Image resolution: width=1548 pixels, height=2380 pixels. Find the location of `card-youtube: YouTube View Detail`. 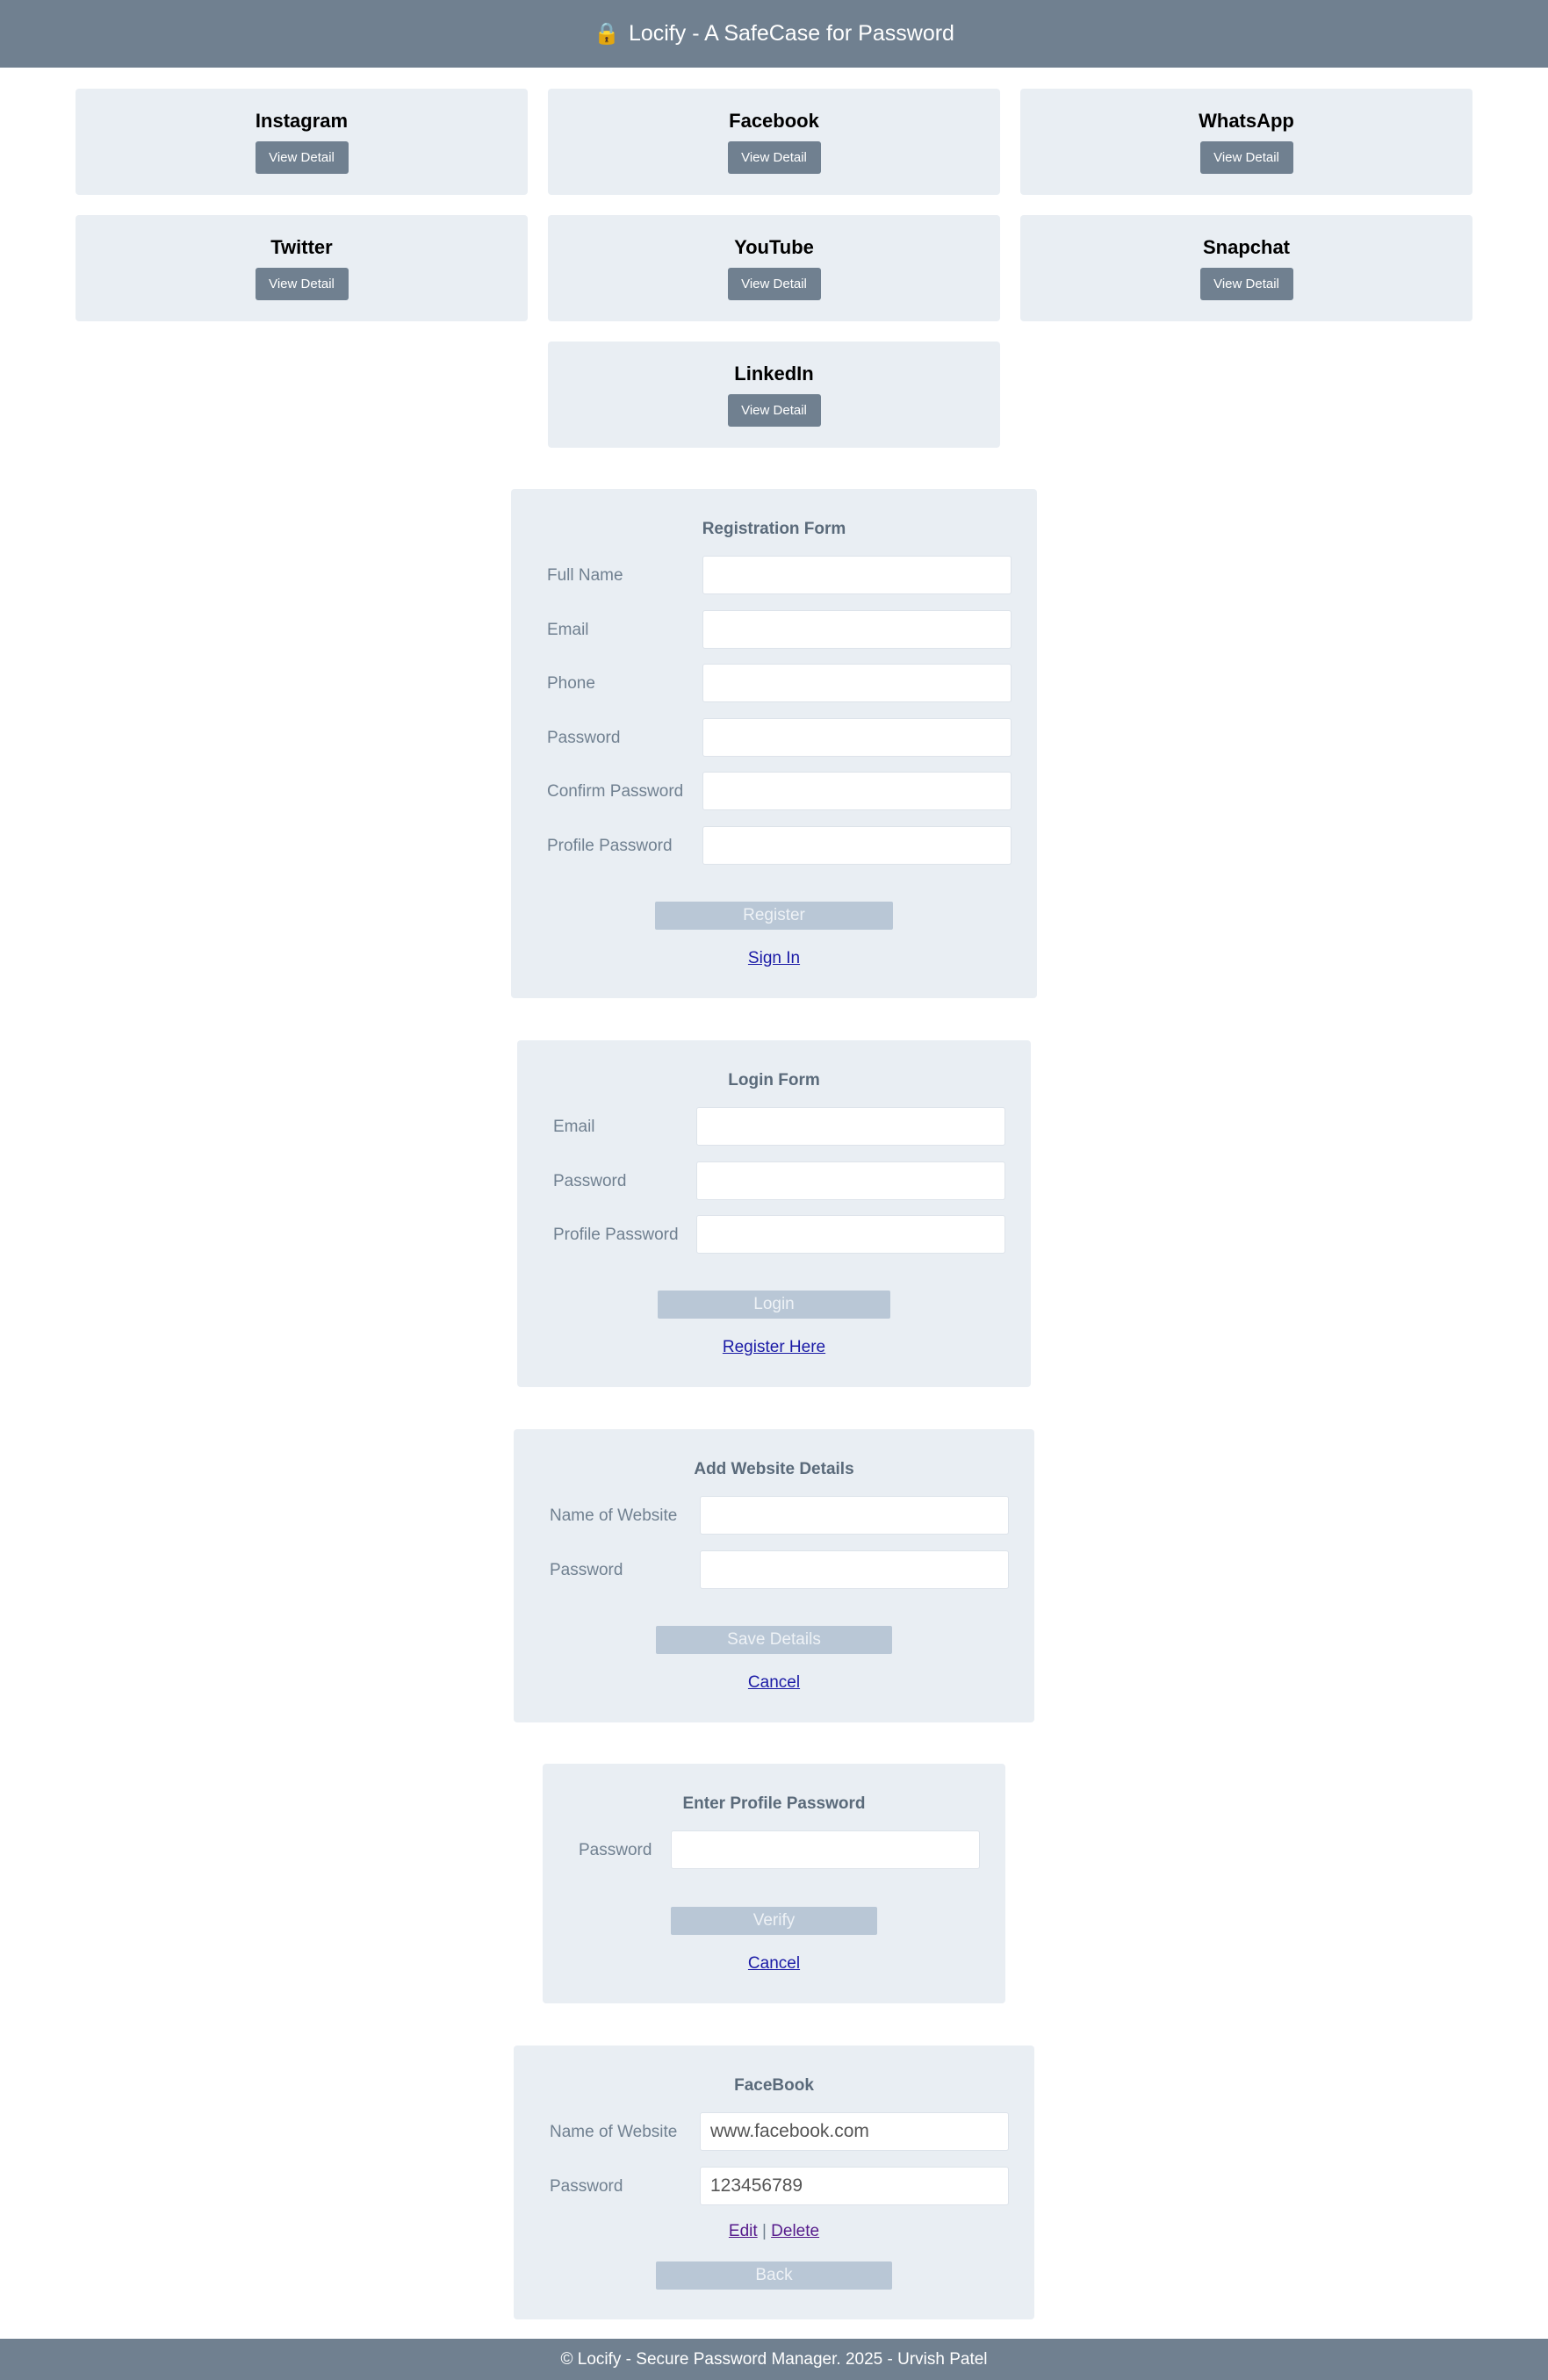

card-youtube: YouTube View Detail is located at coordinates (774, 268).